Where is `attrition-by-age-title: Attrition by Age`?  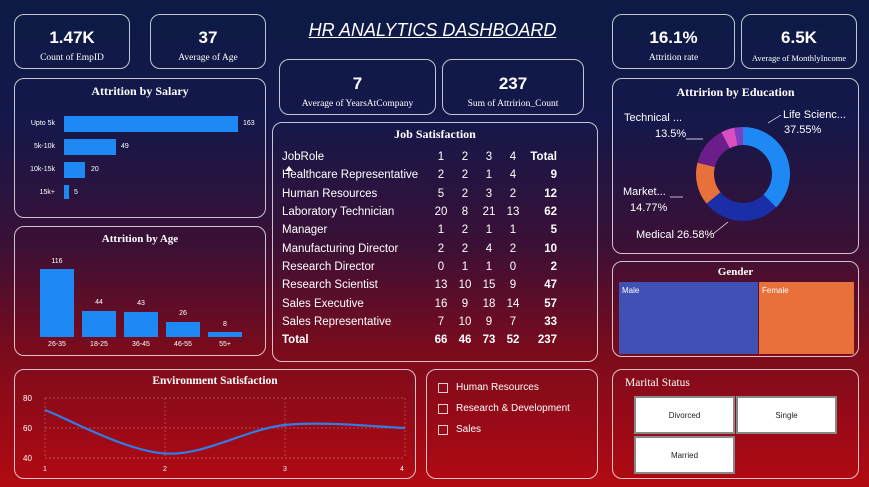
attrition-by-age-title: Attrition by Age is located at coordinates (140, 239).